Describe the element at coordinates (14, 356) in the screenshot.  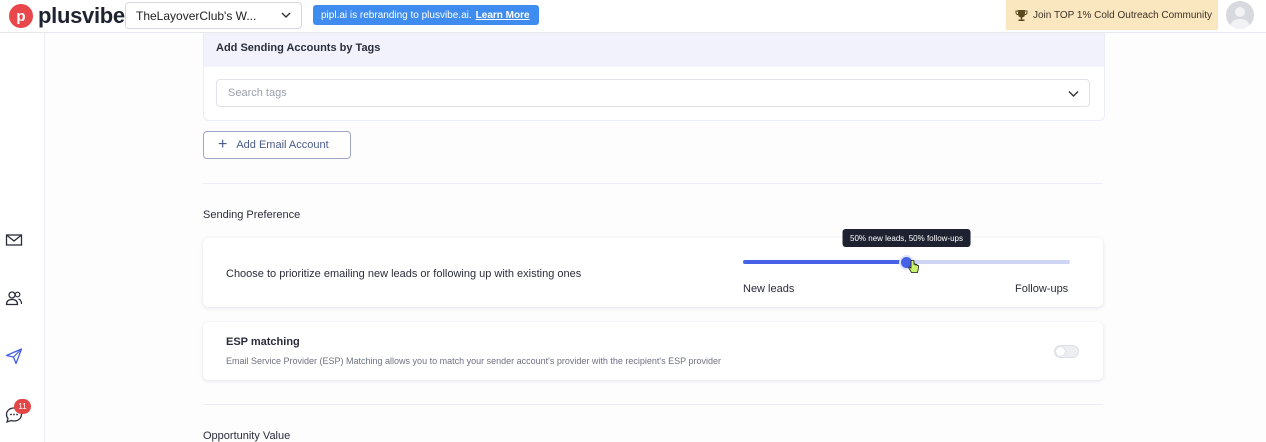
I see `send-icon` at that location.